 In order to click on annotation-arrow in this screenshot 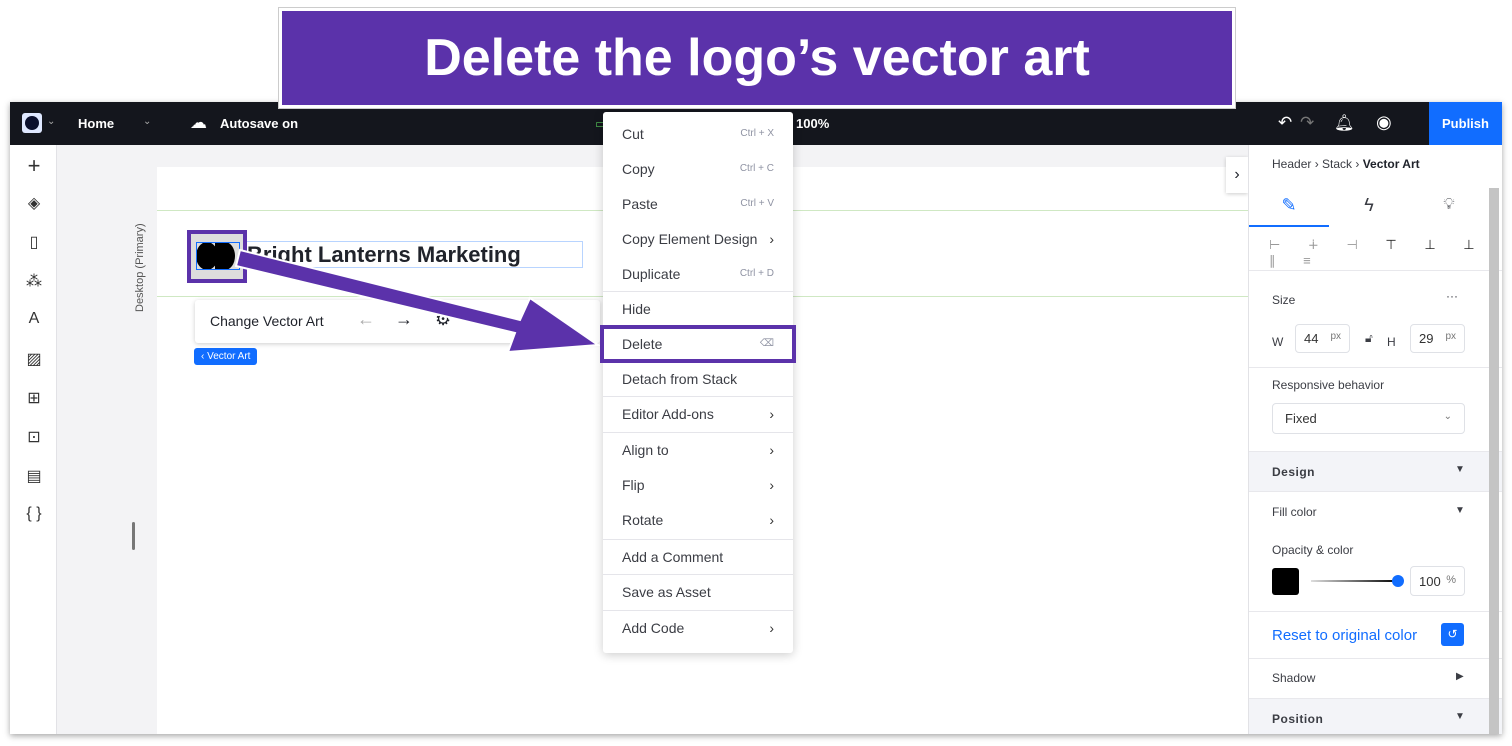, I will do `click(417, 301)`.